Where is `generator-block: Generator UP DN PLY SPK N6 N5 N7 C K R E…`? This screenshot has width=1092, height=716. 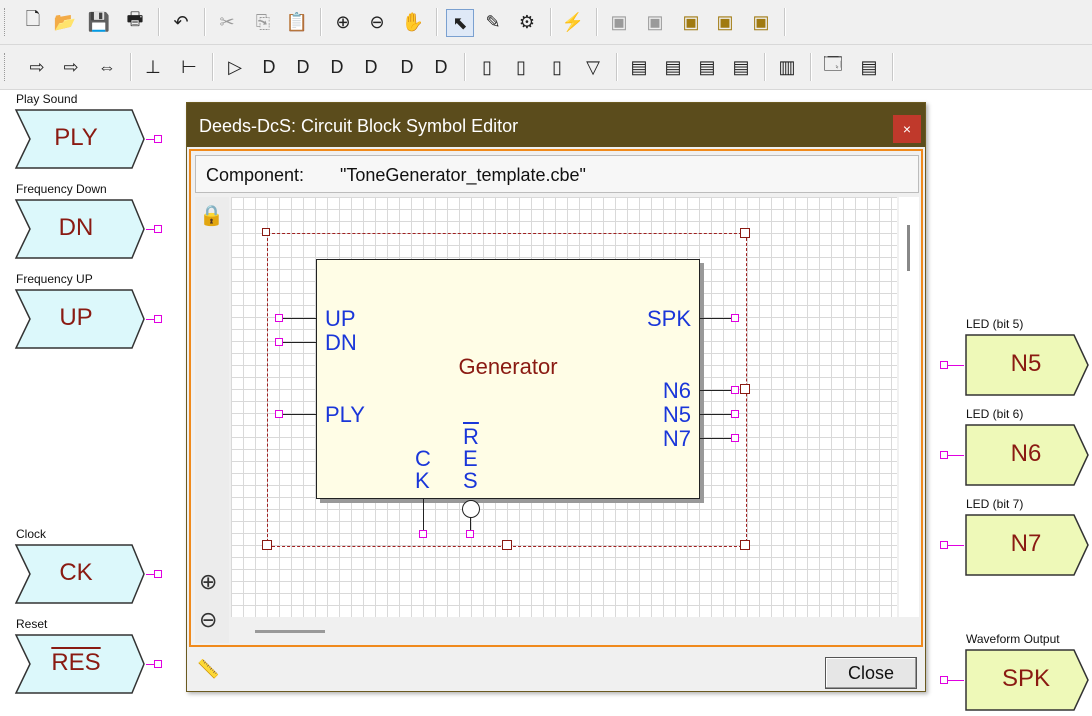 generator-block: Generator UP DN PLY SPK N6 N5 N7 C K R E… is located at coordinates (508, 379).